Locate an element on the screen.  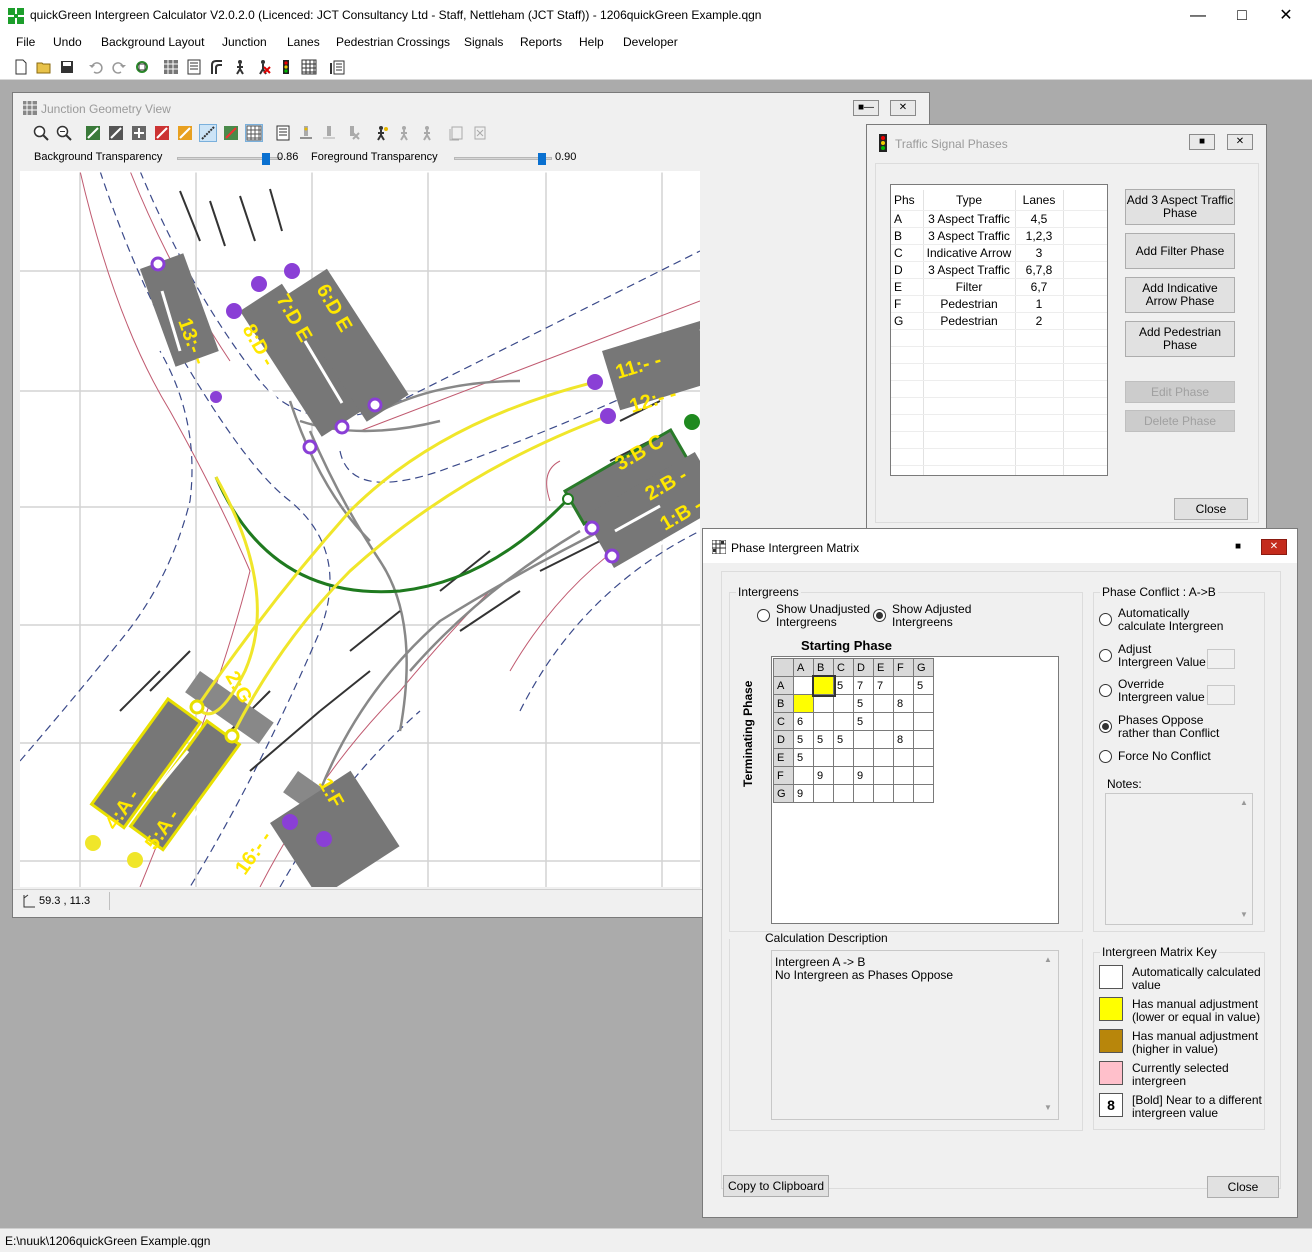
junction-grid-icon is located at coordinates (171, 67).